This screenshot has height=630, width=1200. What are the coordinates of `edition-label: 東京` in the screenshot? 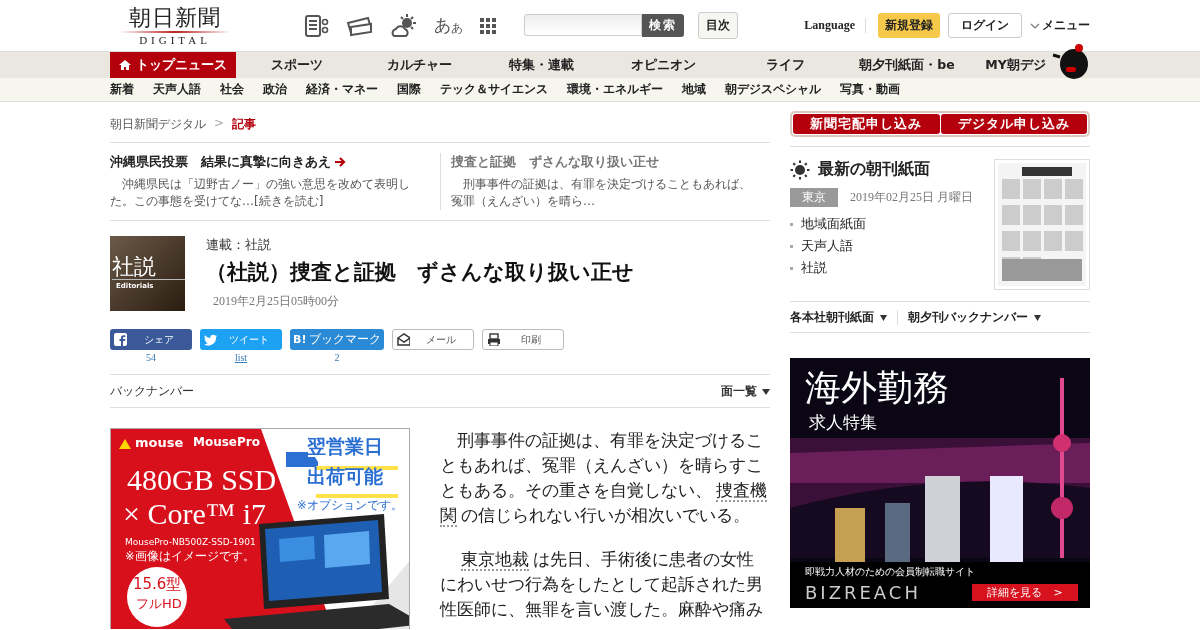 It's located at (814, 197).